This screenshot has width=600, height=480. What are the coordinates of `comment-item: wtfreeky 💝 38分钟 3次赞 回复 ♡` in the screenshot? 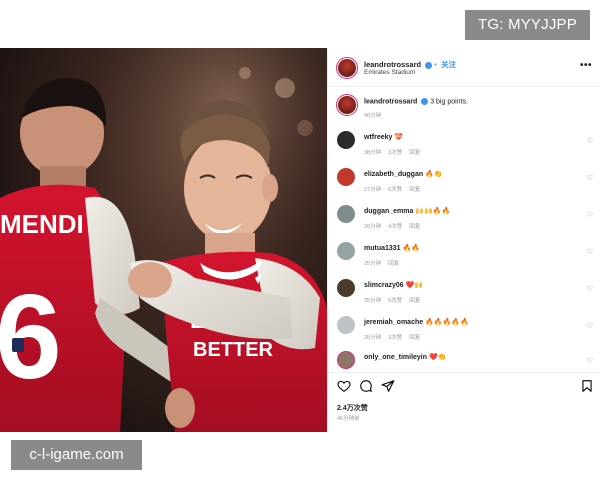 It's located at (464, 149).